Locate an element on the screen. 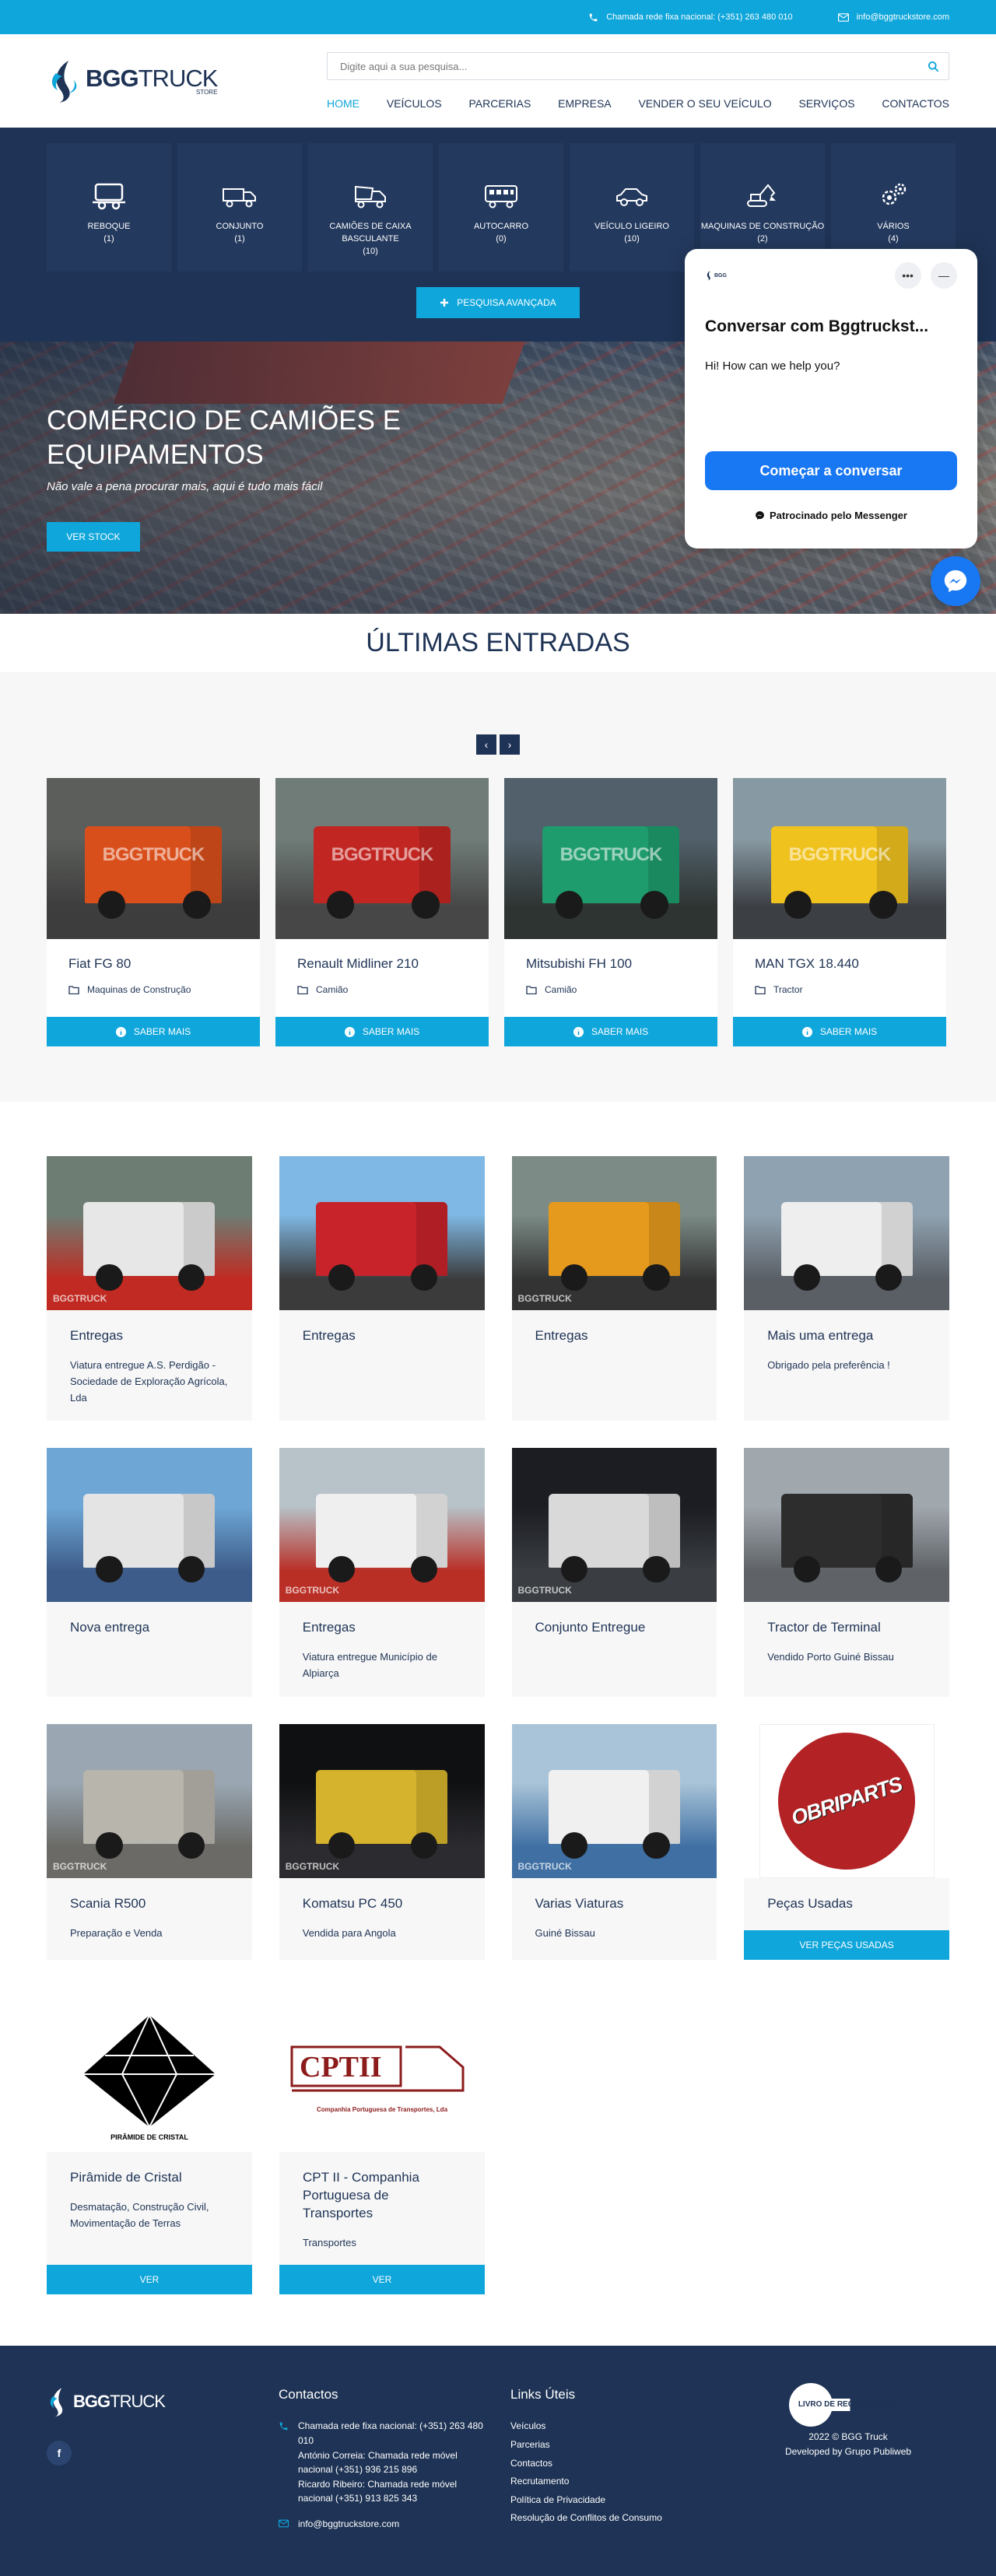  nav-servicos: SERVIÇOS is located at coordinates (826, 103).